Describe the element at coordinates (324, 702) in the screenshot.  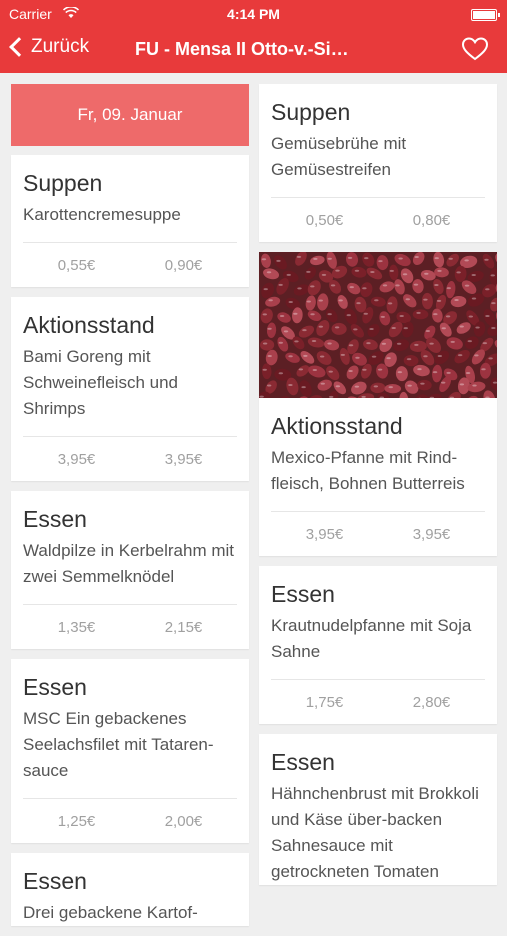
I see `price-student: 1,75€` at that location.